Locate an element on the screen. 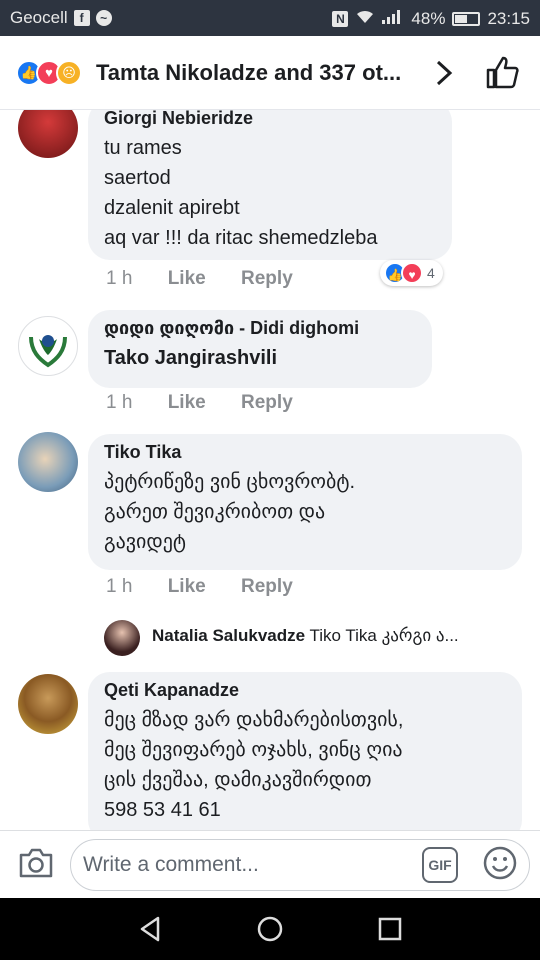  reaction-summary: 👍 ♥ ☹ is located at coordinates (49, 73).